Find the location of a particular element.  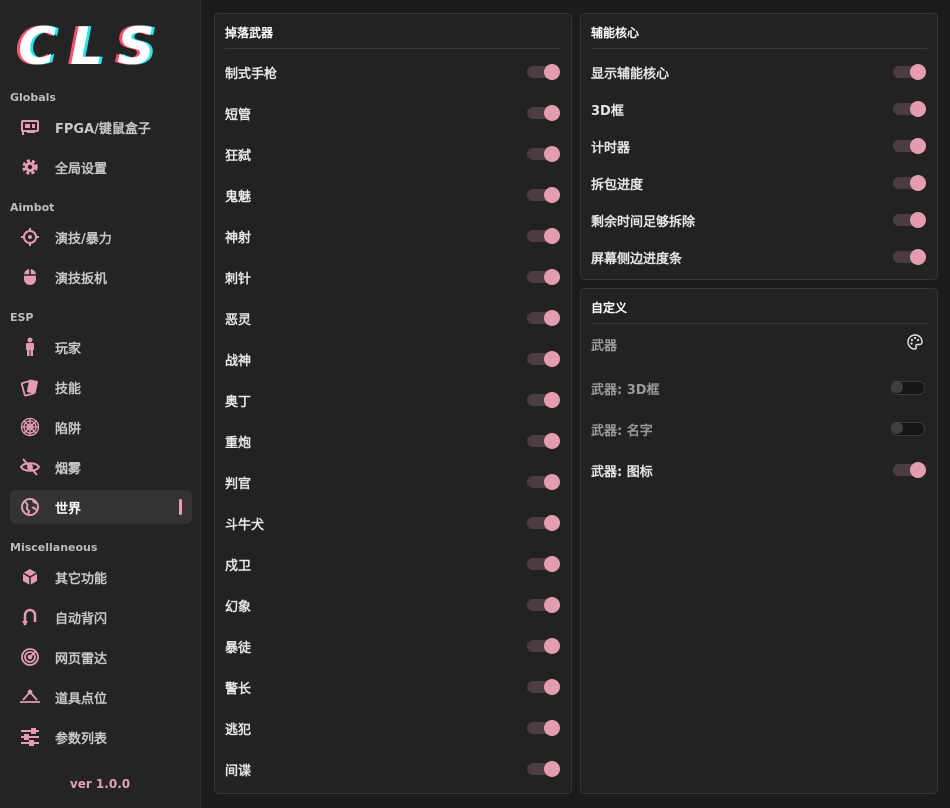

row-label: 短管 is located at coordinates (238, 115).